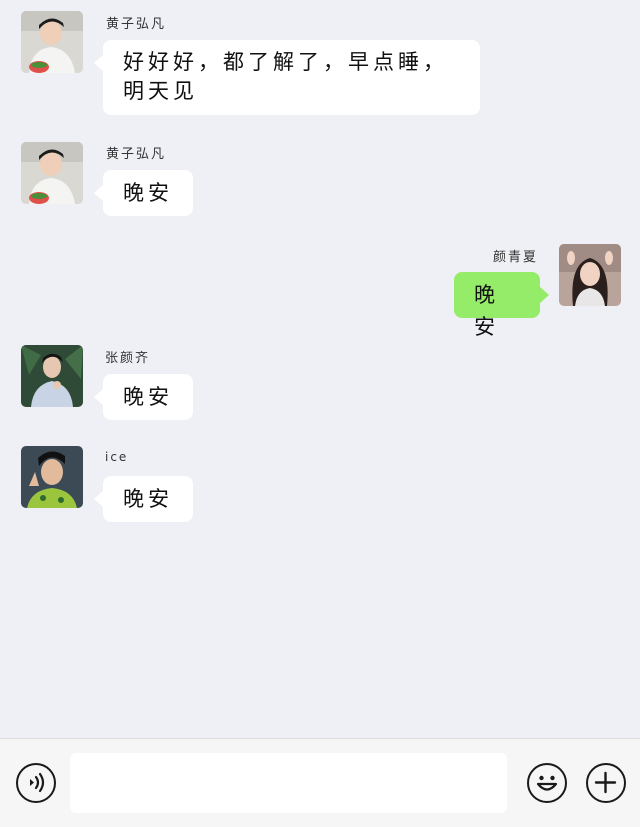 Image resolution: width=640 pixels, height=827 pixels. What do you see at coordinates (117, 457) in the screenshot?
I see `sender-name: ice` at bounding box center [117, 457].